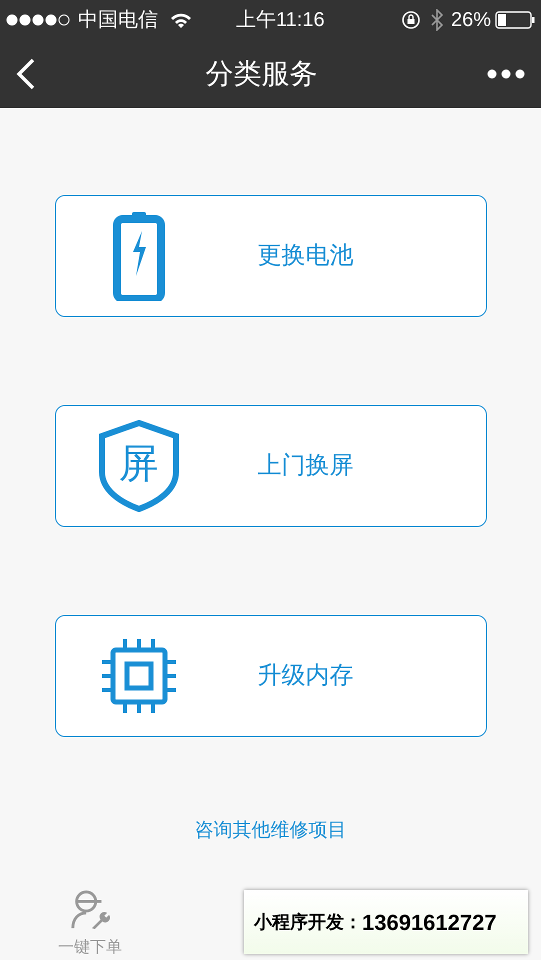  What do you see at coordinates (280, 20) in the screenshot?
I see `clock-time: 上午11:16` at bounding box center [280, 20].